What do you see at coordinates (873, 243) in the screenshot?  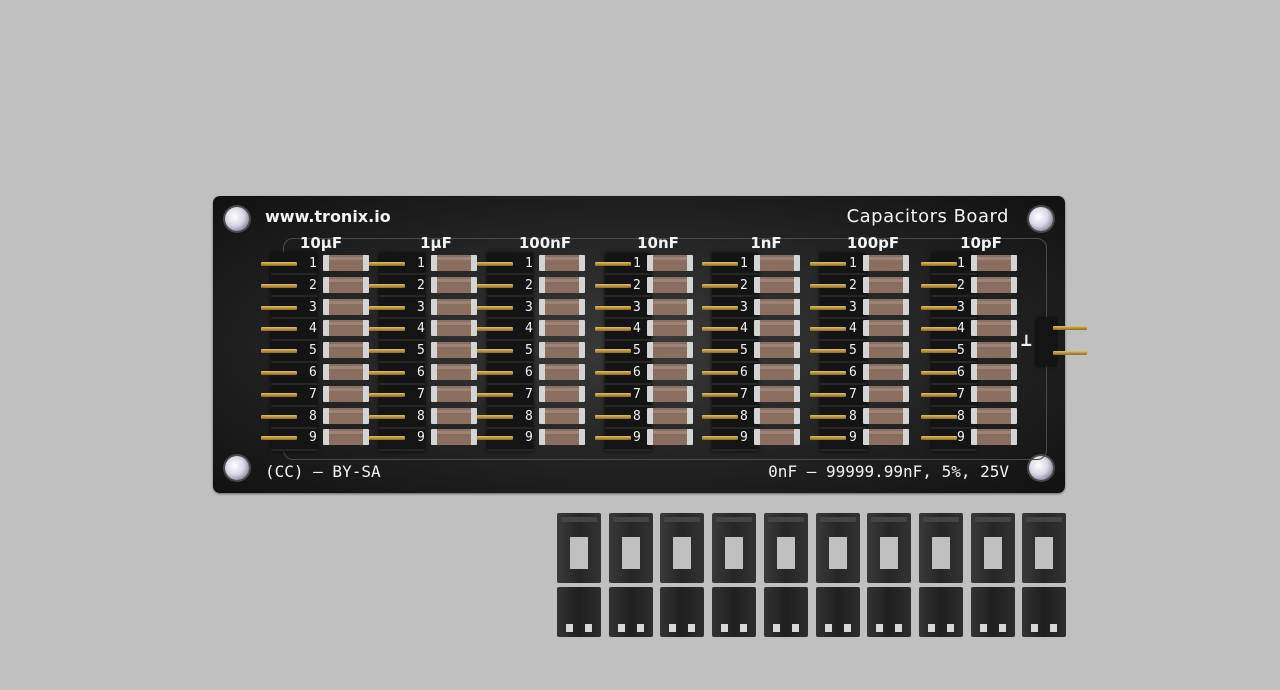 I see `group-label: 100pF` at bounding box center [873, 243].